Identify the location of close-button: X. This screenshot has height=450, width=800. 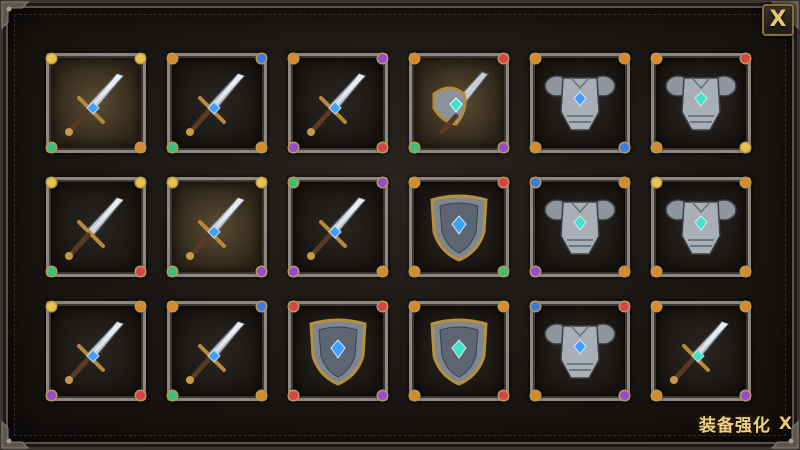
(778, 20).